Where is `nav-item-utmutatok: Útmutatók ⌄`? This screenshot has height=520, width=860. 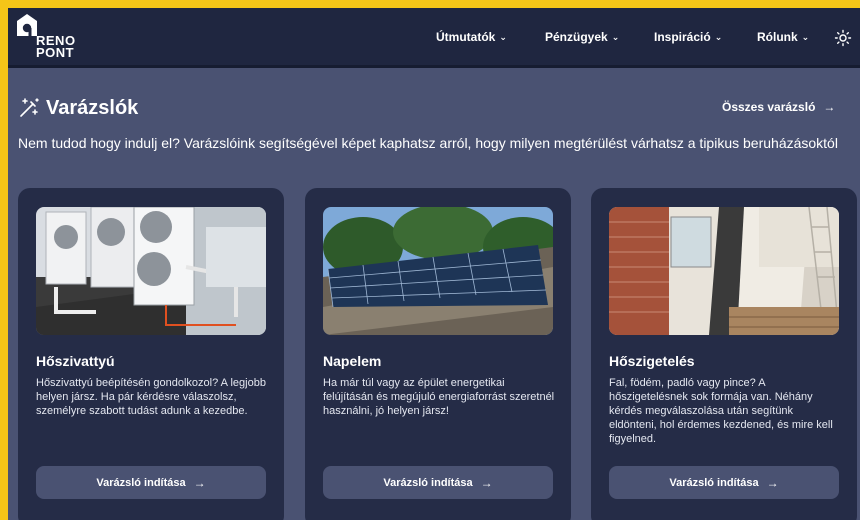
nav-item-utmutatok: Útmutatók ⌄ is located at coordinates (471, 37).